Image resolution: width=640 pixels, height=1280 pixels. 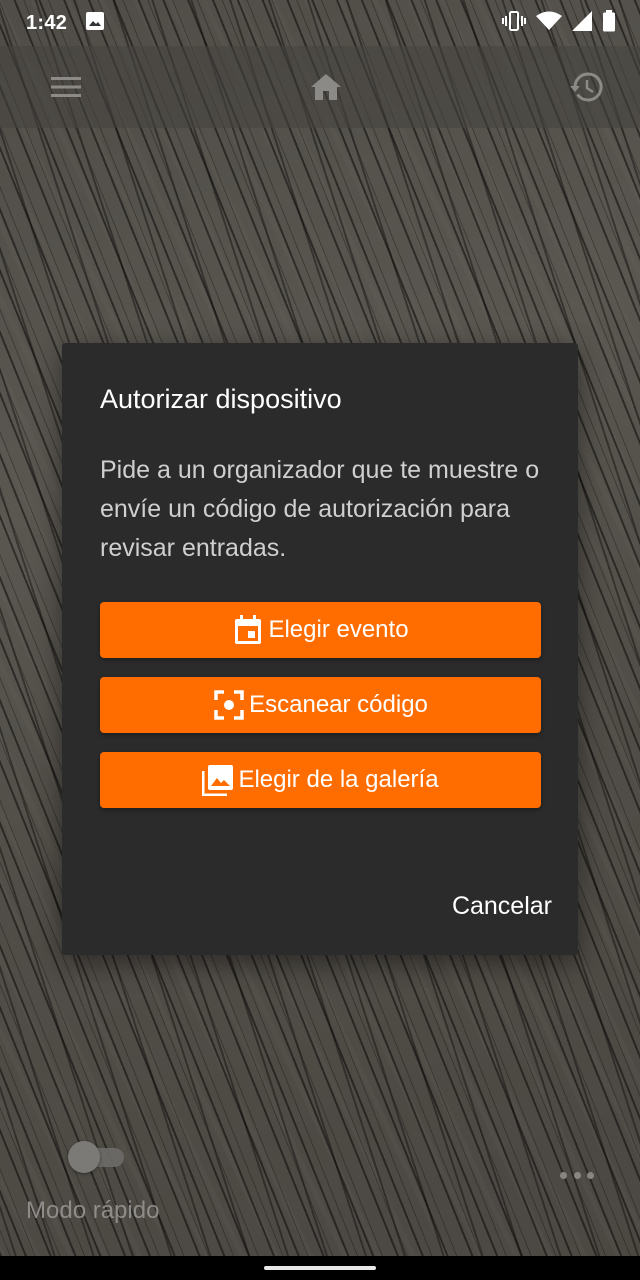 I want to click on home-icon, so click(x=326, y=87).